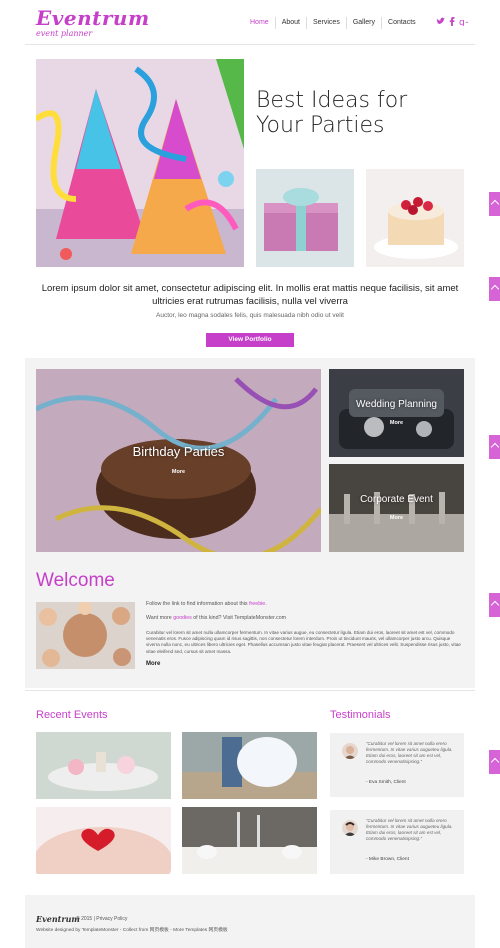 The width and height of the screenshot is (500, 948). I want to click on nav-contacts: Contacts, so click(401, 23).